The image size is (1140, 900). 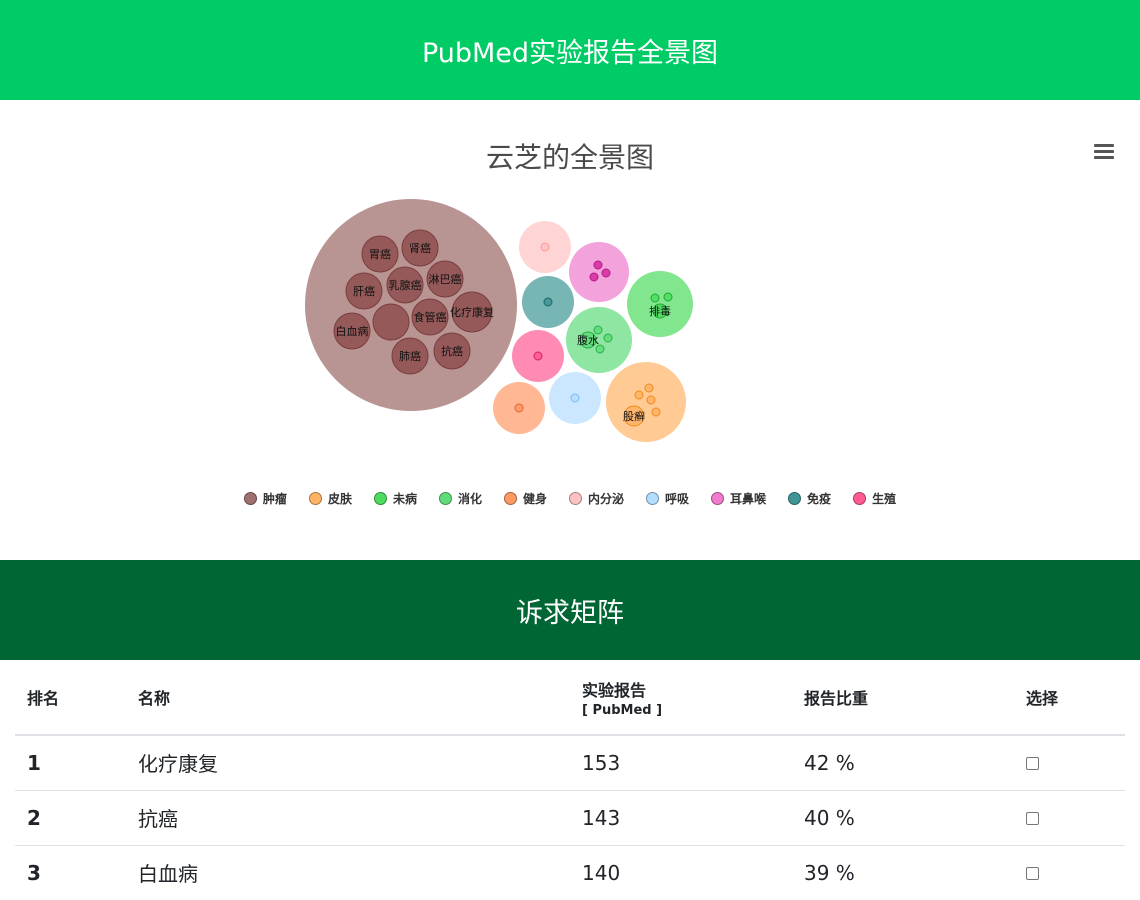 I want to click on row-rank: 1, so click(x=70, y=763).